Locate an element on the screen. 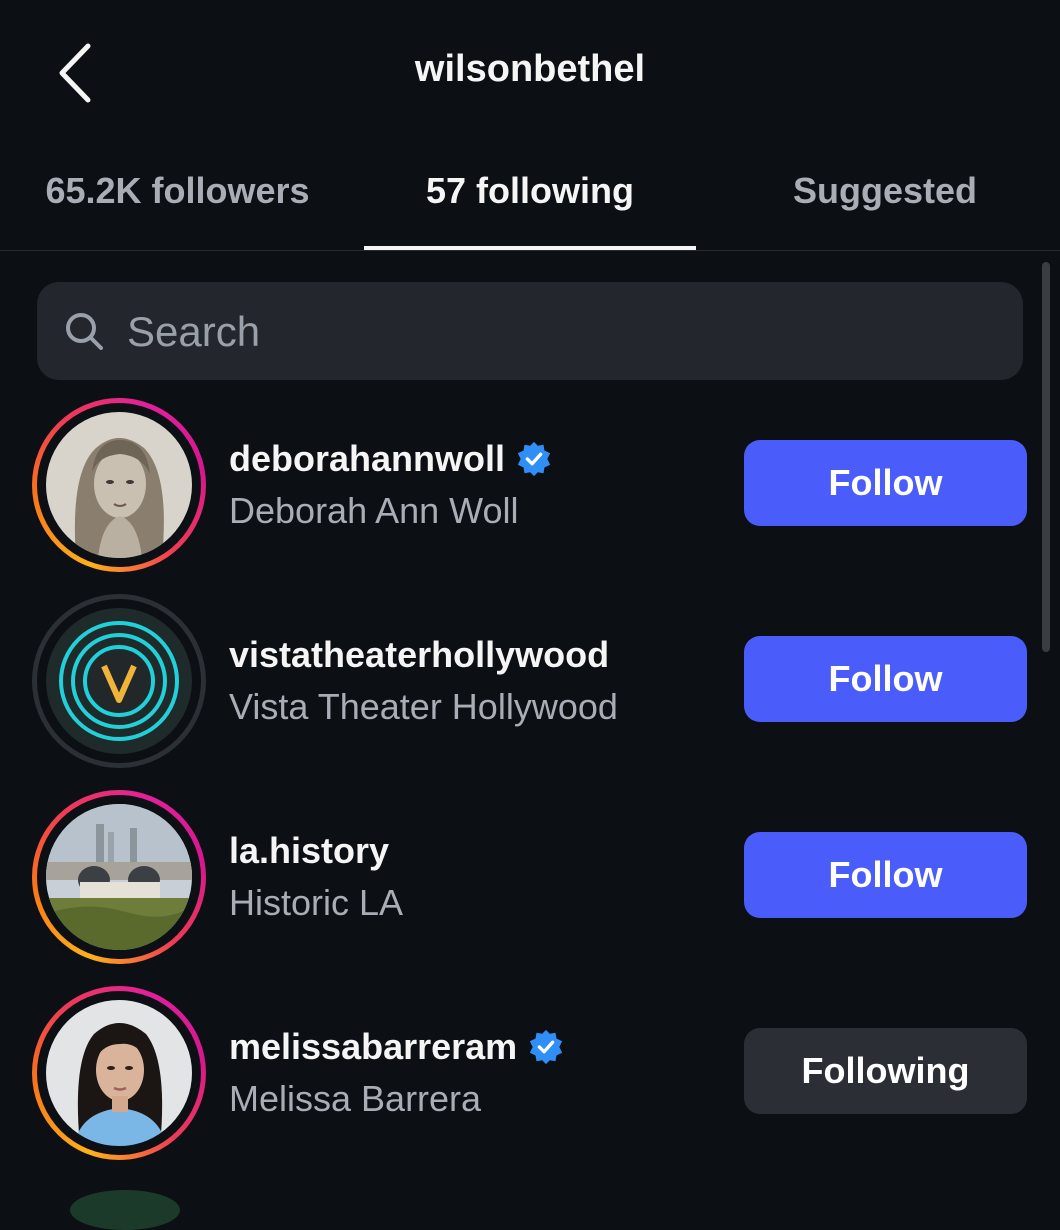  top-bar: wilsonbethel is located at coordinates (530, 75).